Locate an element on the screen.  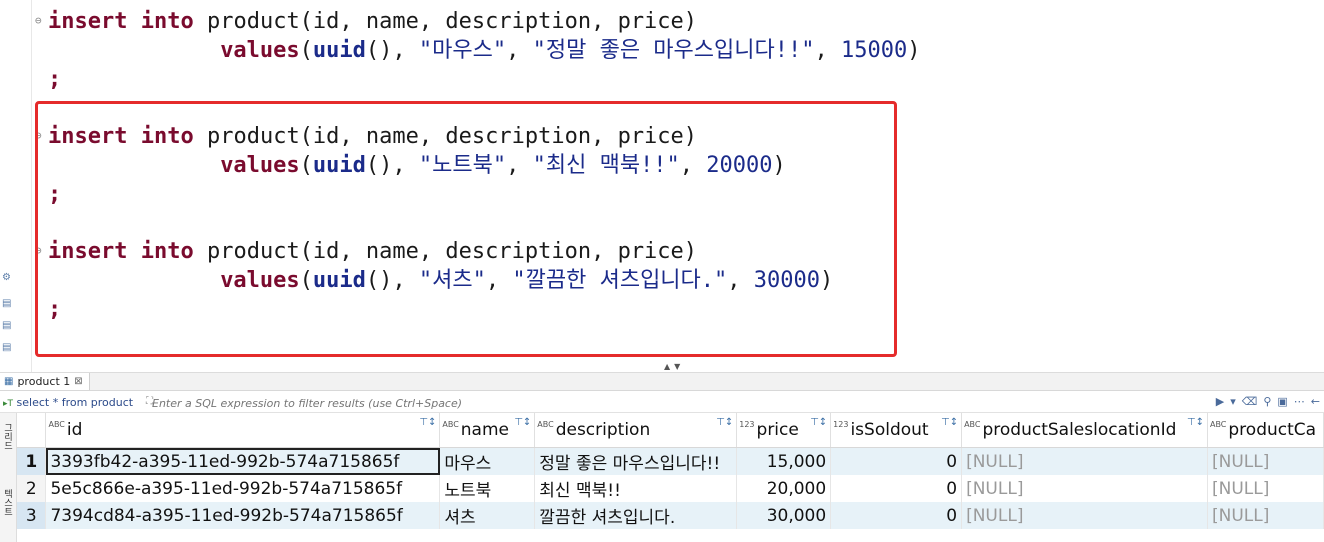
column-label: productSaleslocationId is located at coordinates (1079, 430).